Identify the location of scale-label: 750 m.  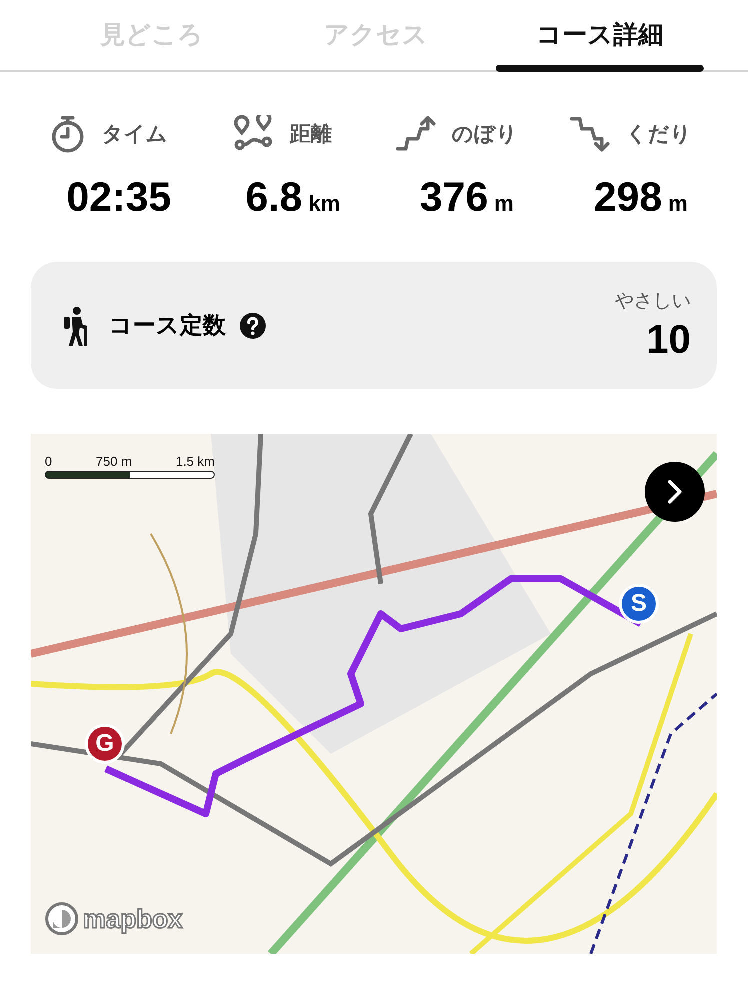
(114, 461).